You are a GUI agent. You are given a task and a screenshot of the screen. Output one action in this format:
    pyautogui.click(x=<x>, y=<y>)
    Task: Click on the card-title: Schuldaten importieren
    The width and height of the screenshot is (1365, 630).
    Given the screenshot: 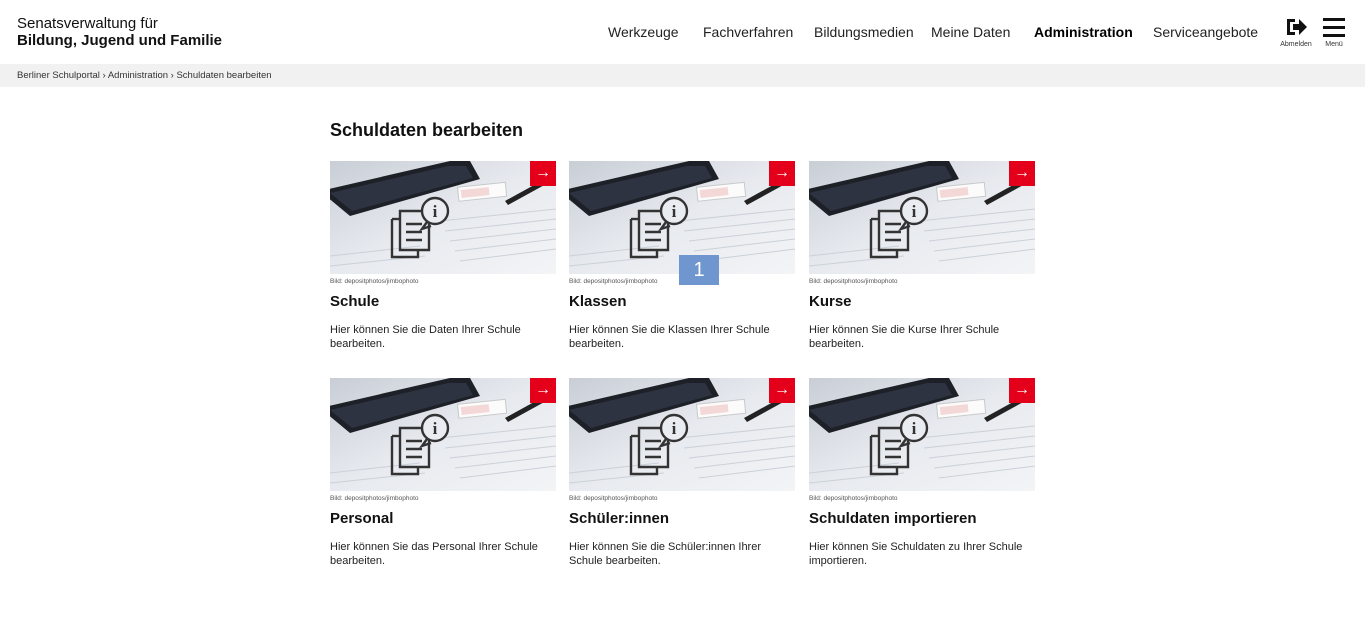 What is the action you would take?
    pyautogui.click(x=922, y=519)
    